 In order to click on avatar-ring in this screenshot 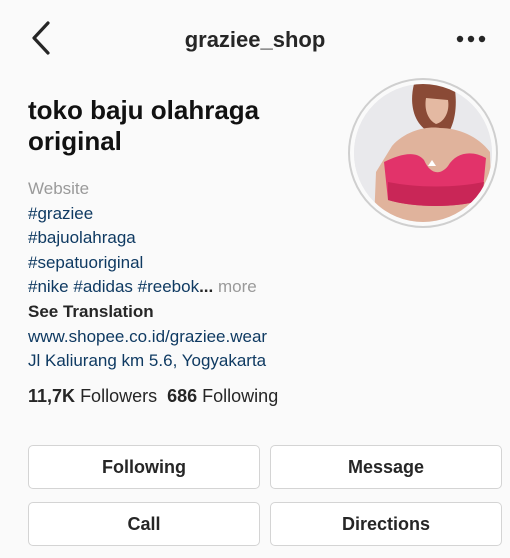, I will do `click(423, 153)`.